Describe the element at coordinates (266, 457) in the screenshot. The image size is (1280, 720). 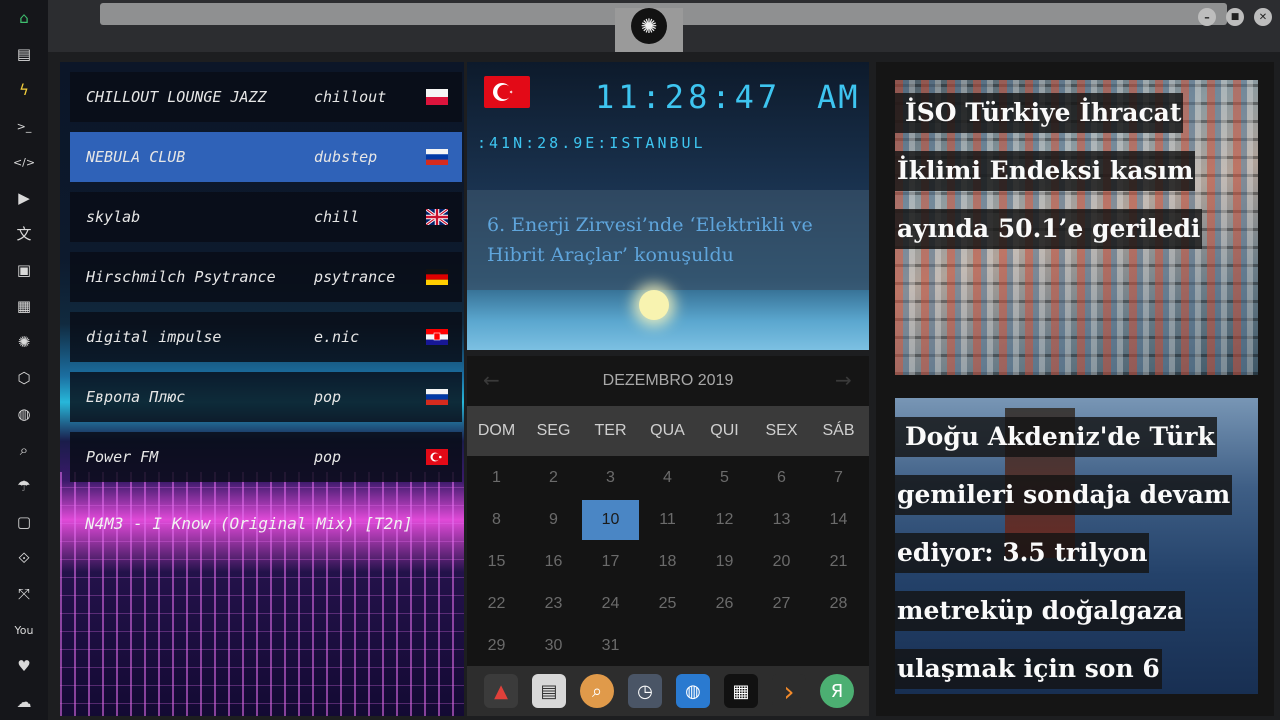
I see `station-row: Power FM pop` at that location.